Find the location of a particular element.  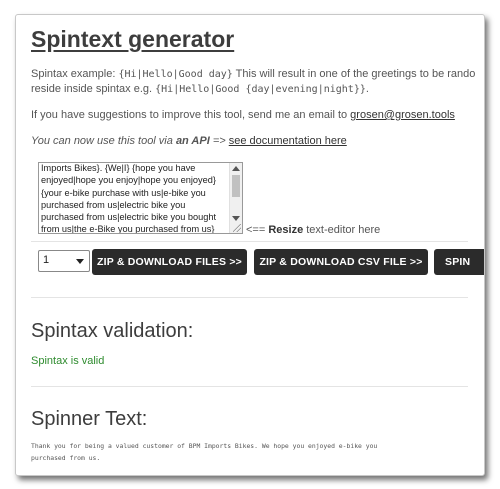

resize-hint: <== Resize text-editor here is located at coordinates (313, 230).